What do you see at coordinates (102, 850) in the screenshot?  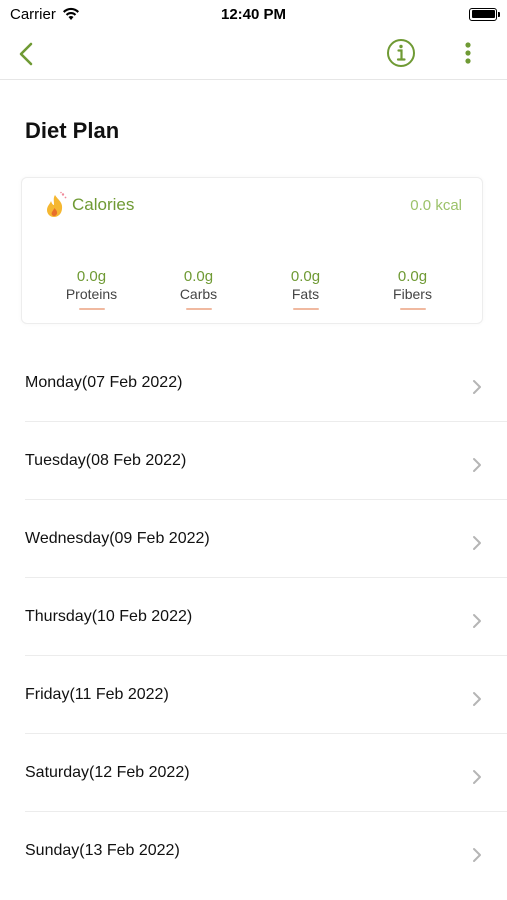 I see `day-label: Sunday(13 Feb 2022)` at bounding box center [102, 850].